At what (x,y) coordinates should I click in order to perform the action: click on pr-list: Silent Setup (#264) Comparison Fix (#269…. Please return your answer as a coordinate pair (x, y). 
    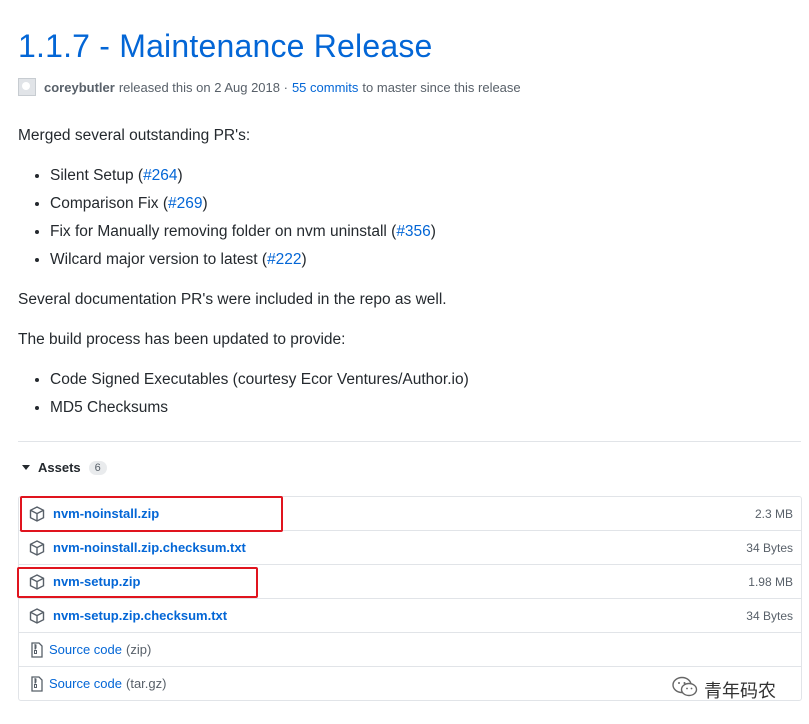
    Looking at the image, I should click on (408, 218).